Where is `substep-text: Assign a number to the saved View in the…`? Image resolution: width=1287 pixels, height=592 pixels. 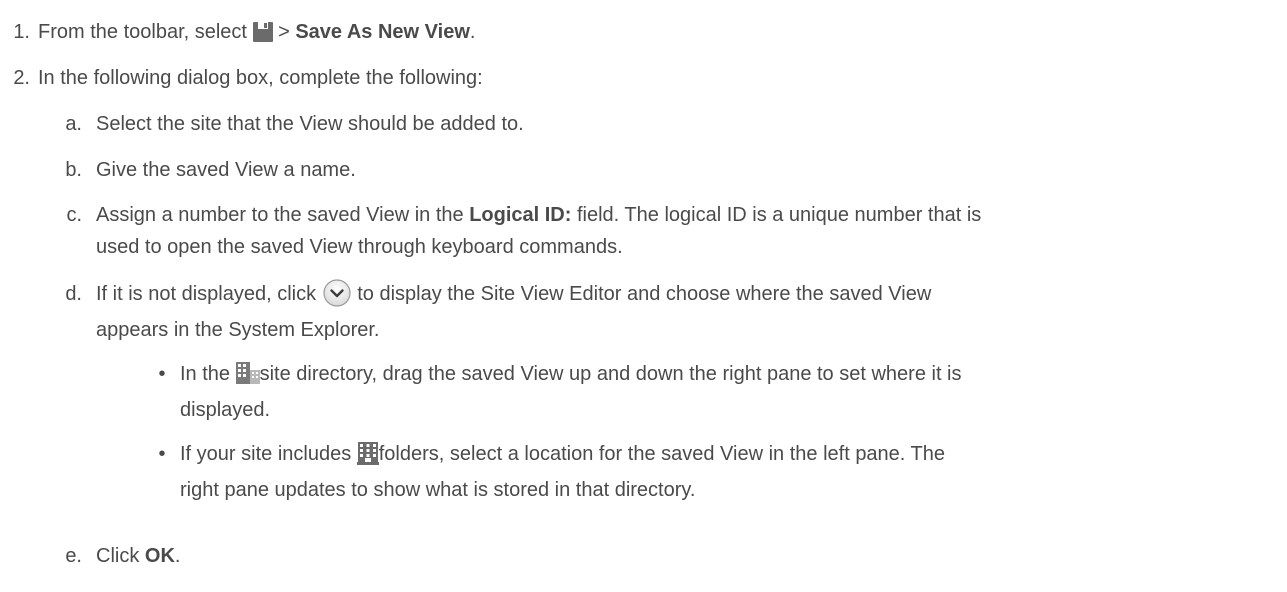 substep-text: Assign a number to the saved View in the… is located at coordinates (681, 231).